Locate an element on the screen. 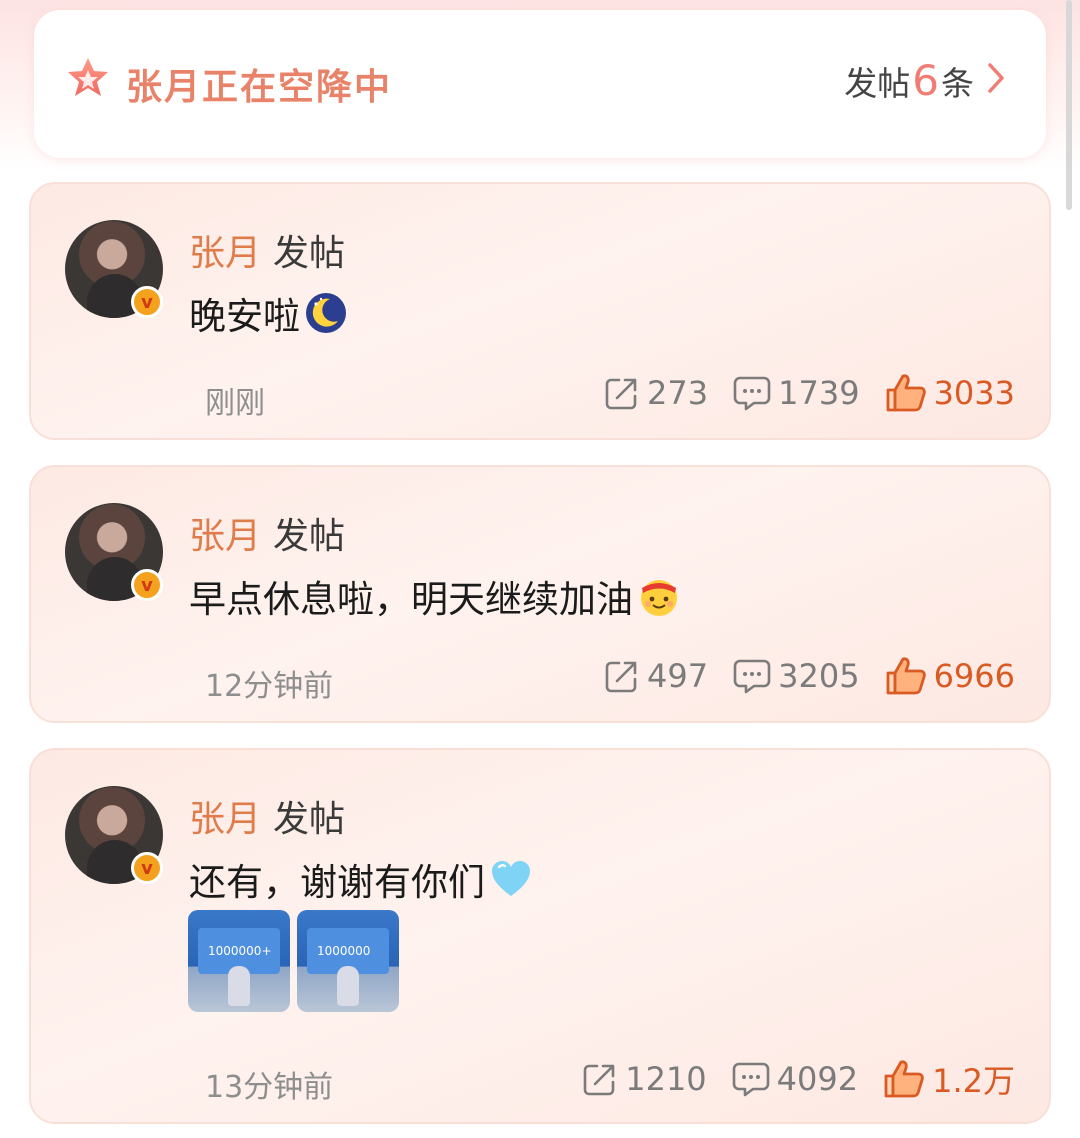 The width and height of the screenshot is (1080, 1138). like-button: 1.2万 is located at coordinates (948, 1079).